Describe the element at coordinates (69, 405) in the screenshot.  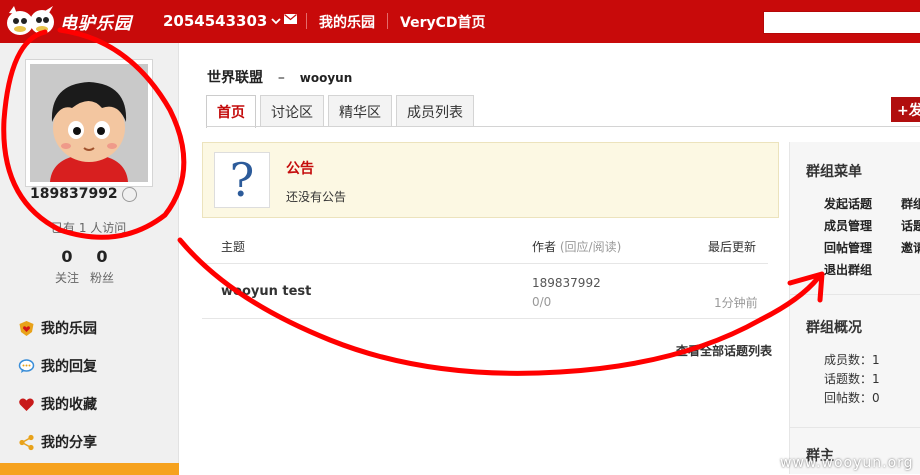
I see `sidebar-item-label: 我的收藏` at that location.